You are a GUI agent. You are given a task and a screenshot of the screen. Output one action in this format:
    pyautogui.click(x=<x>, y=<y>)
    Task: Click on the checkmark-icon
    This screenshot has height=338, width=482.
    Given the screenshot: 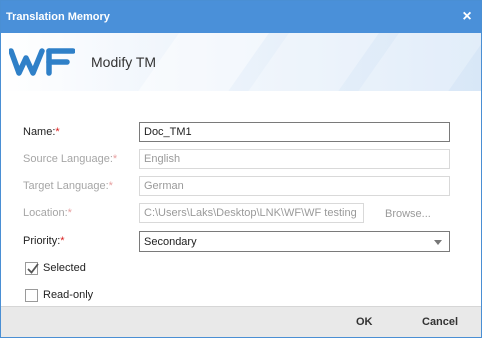 What is the action you would take?
    pyautogui.click(x=33, y=268)
    